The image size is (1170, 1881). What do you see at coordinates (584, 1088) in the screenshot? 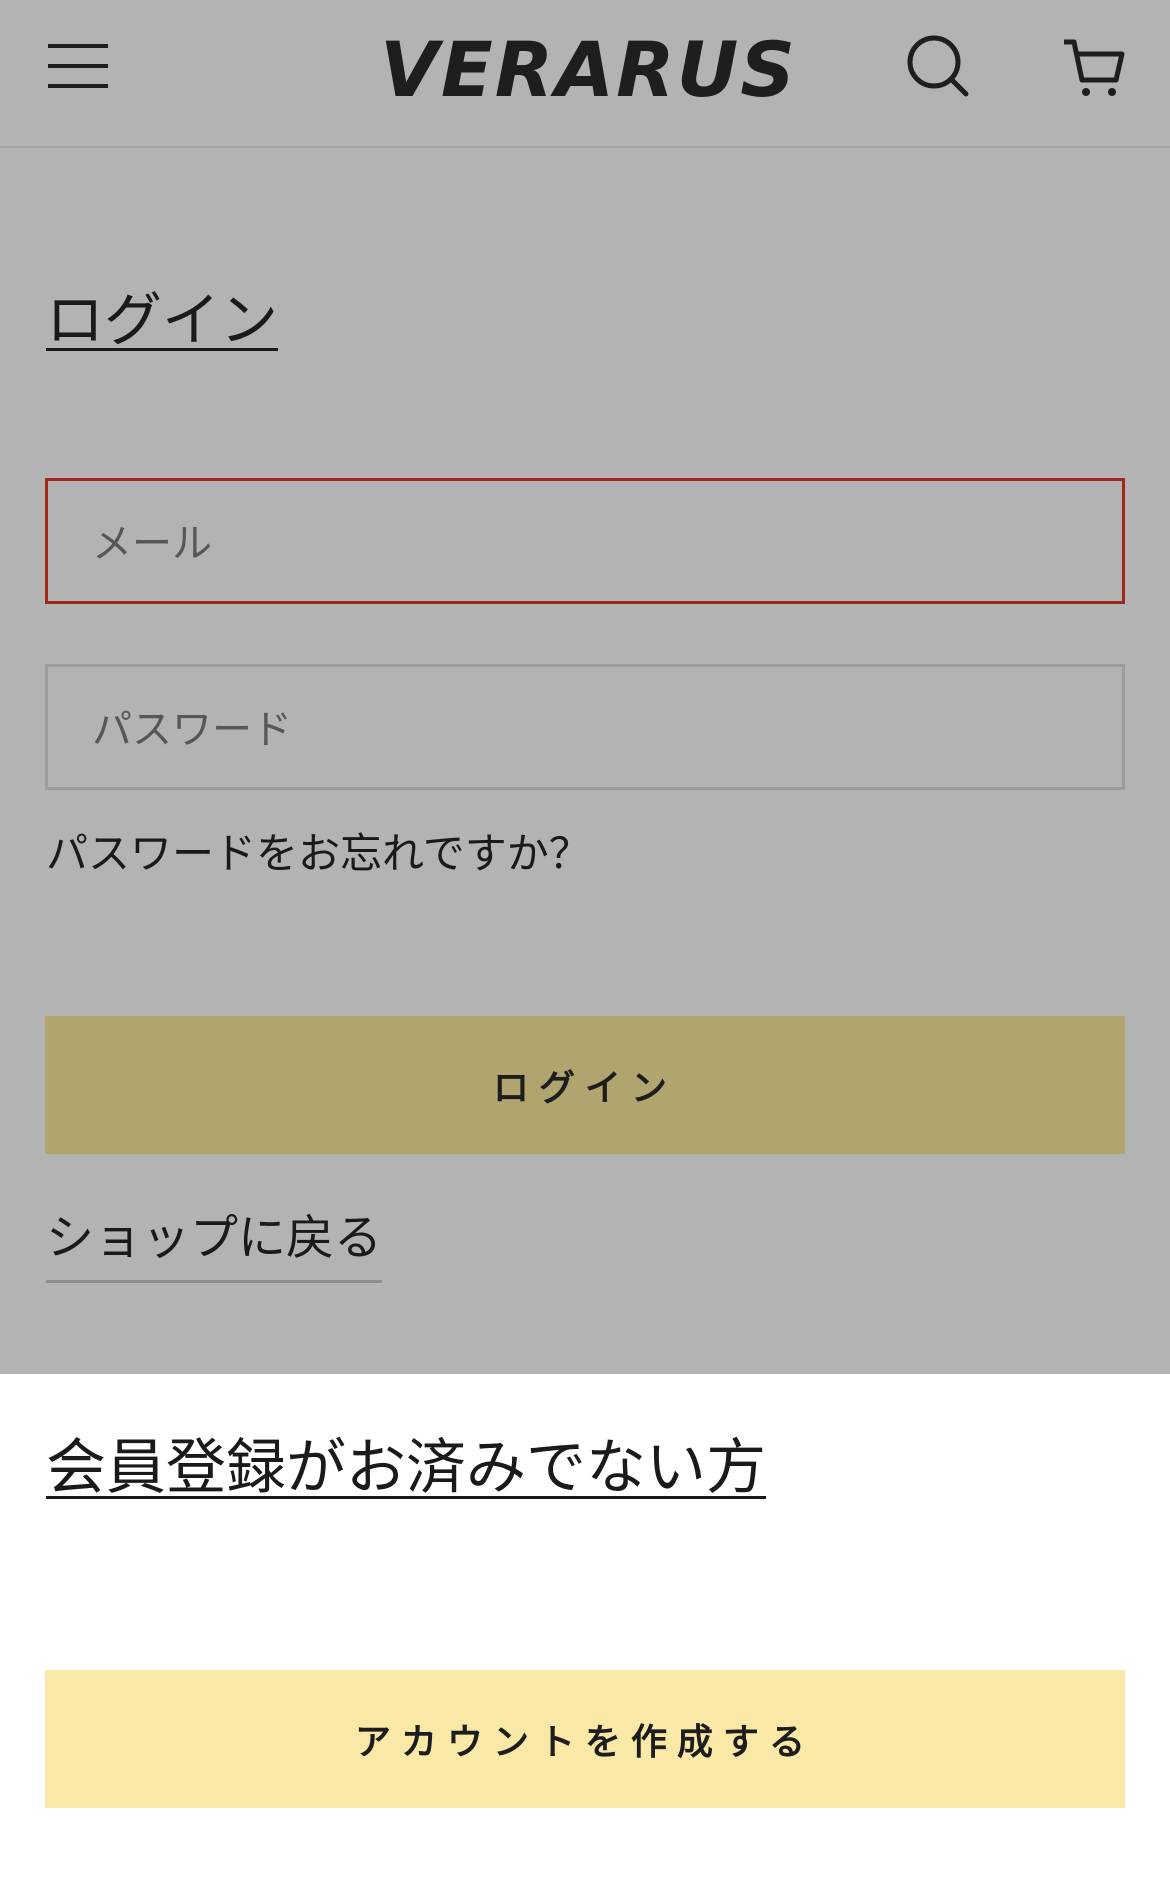
I see `login-button-label: ログイン` at bounding box center [584, 1088].